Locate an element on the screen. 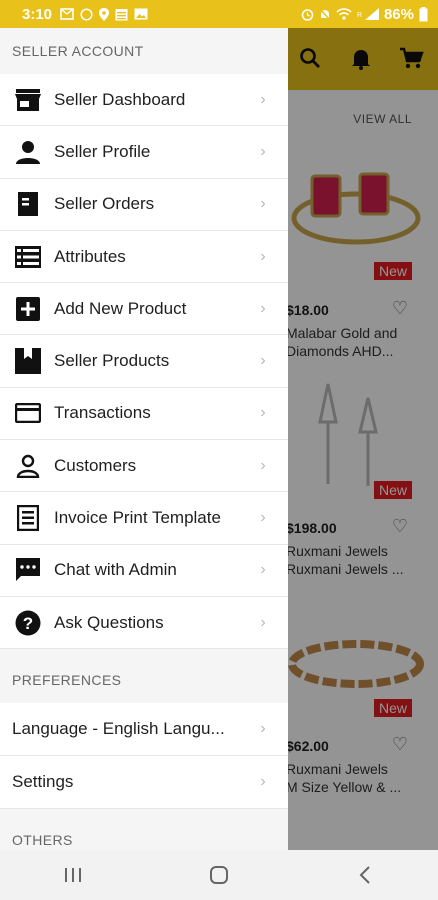  chat-icon is located at coordinates (28, 570).